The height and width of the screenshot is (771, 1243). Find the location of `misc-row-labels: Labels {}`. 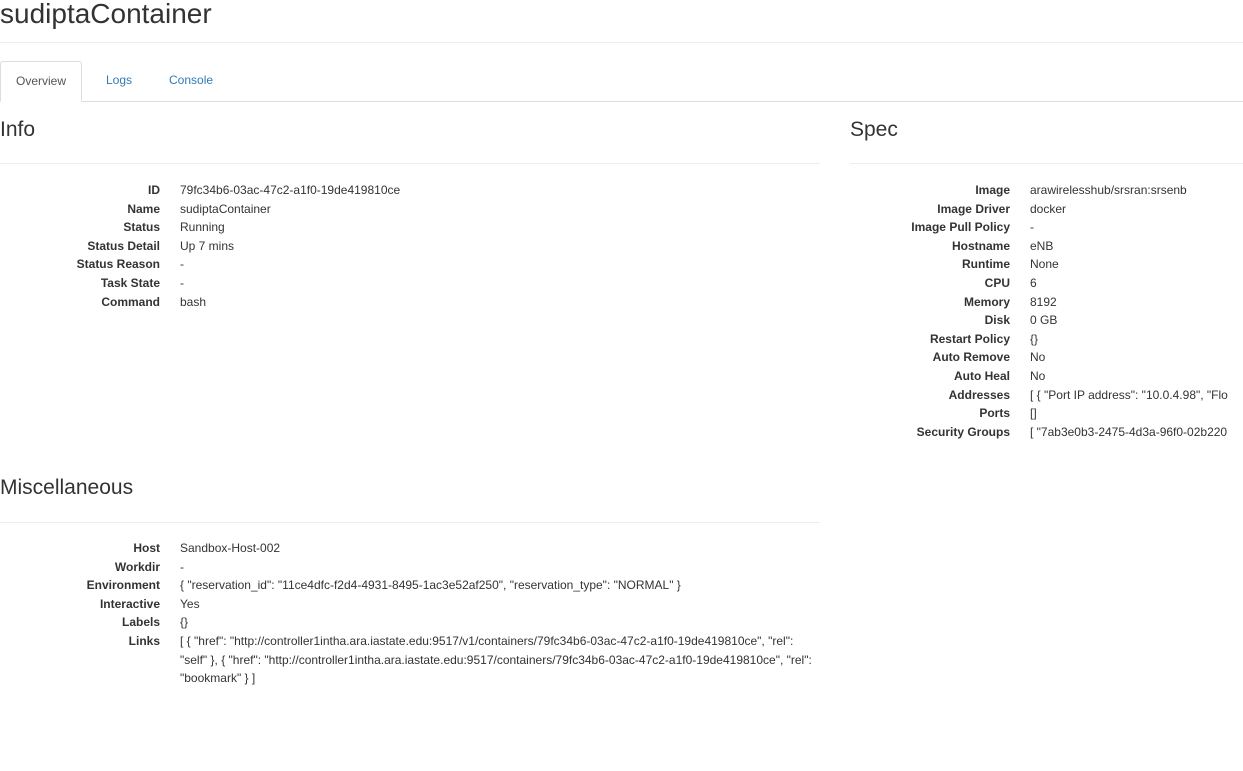

misc-row-labels: Labels {} is located at coordinates (410, 622).